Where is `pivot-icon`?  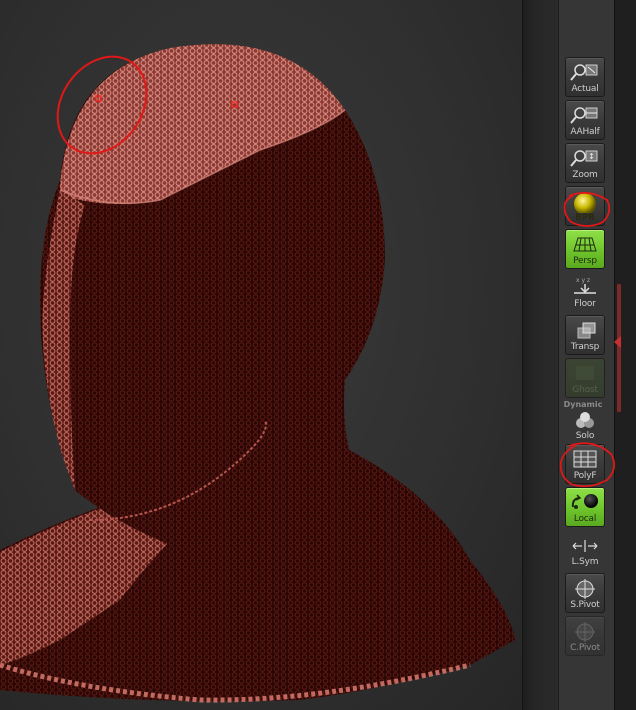 pivot-icon is located at coordinates (585, 589).